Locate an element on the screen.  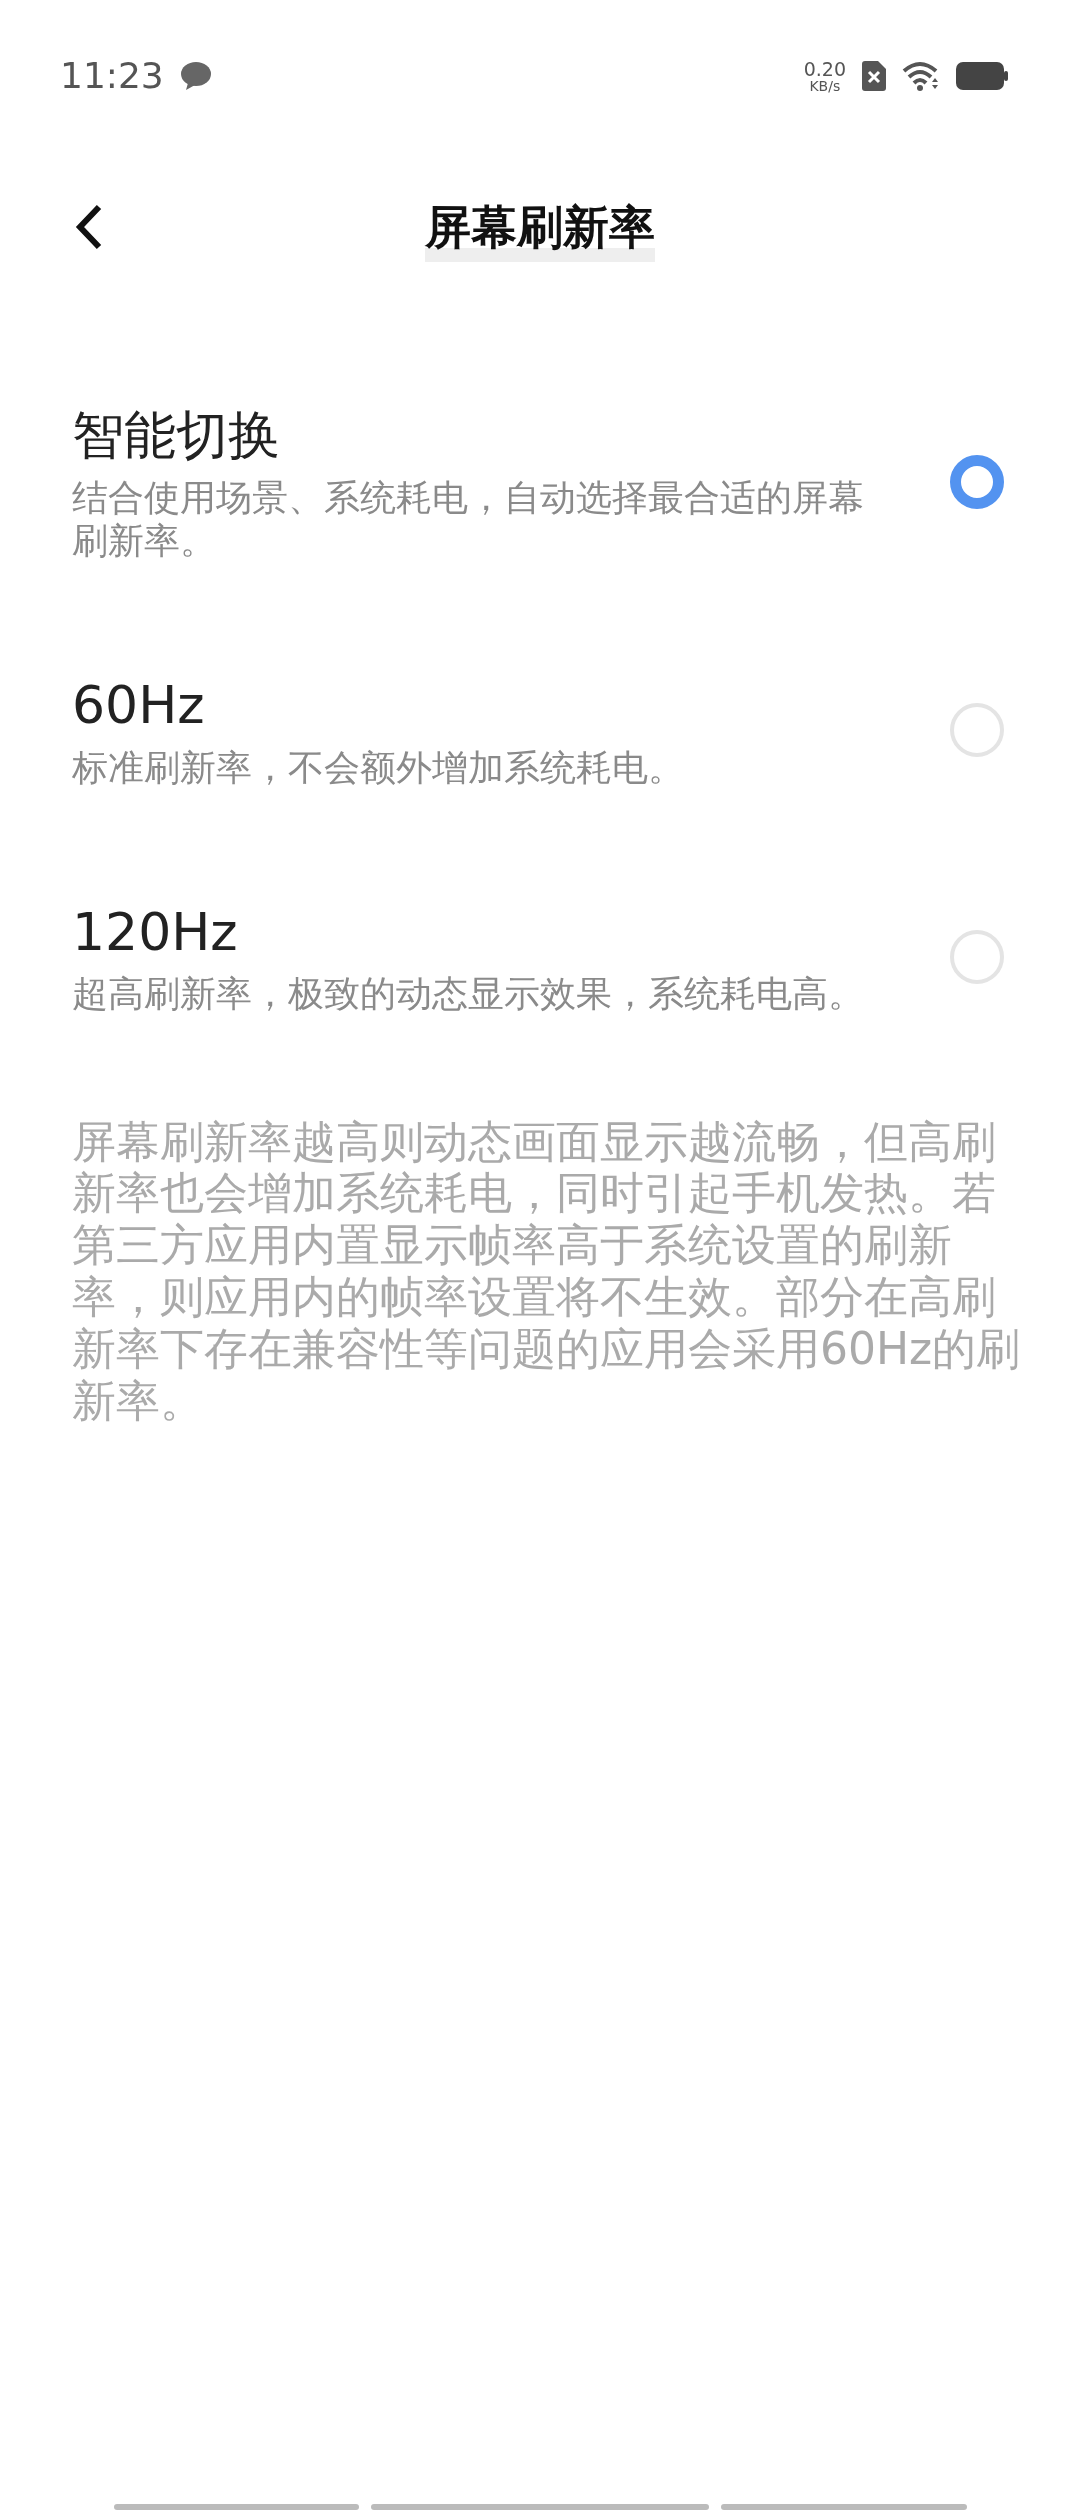
network-speed: 0.20 is located at coordinates (824, 69).